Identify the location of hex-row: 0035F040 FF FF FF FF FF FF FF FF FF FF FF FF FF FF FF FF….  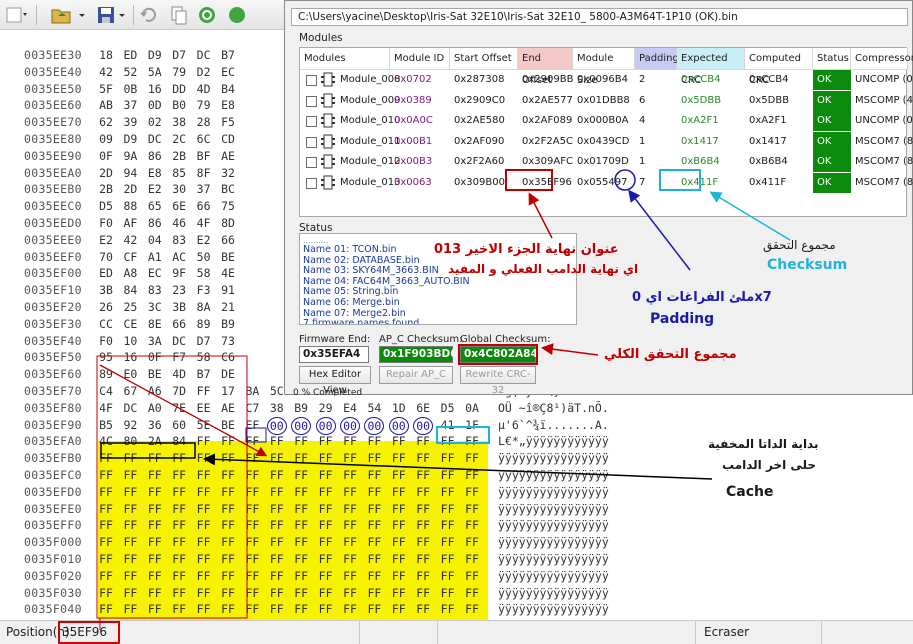
(456, 609).